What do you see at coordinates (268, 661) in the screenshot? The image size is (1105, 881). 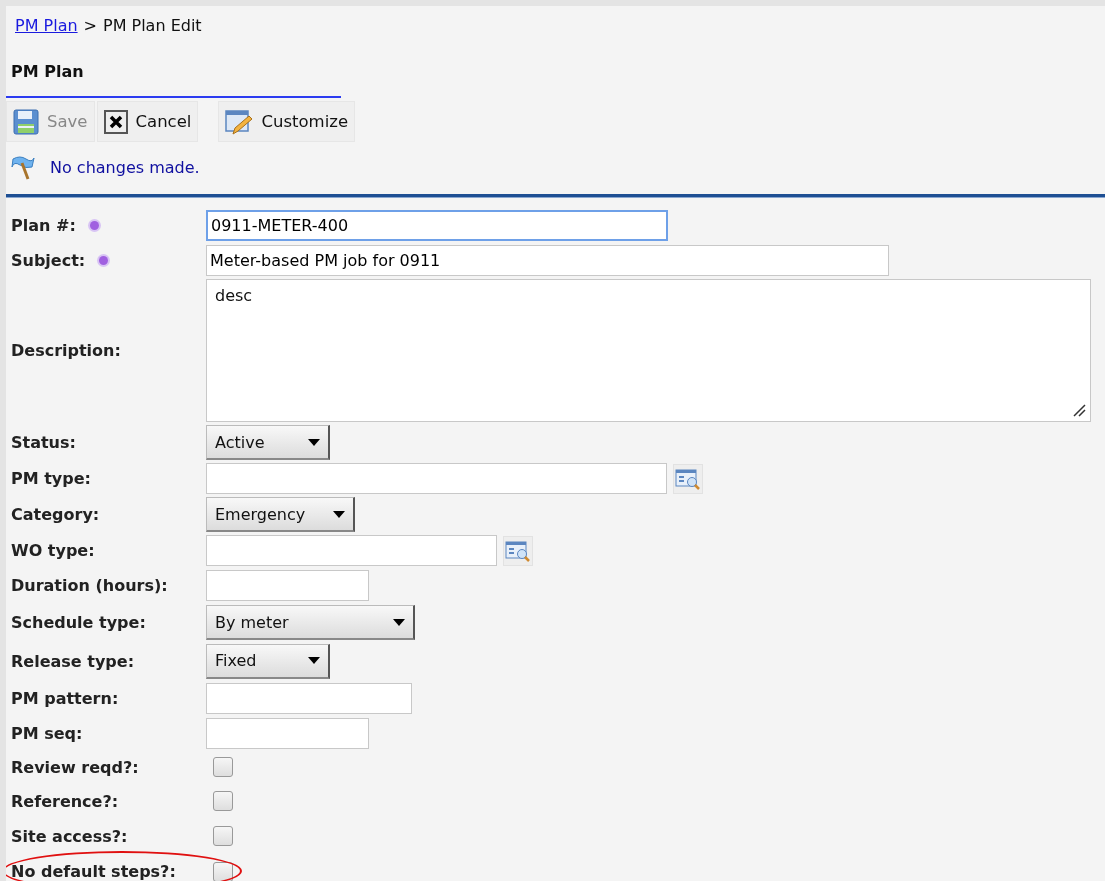 I see `dropdown: Fixed` at bounding box center [268, 661].